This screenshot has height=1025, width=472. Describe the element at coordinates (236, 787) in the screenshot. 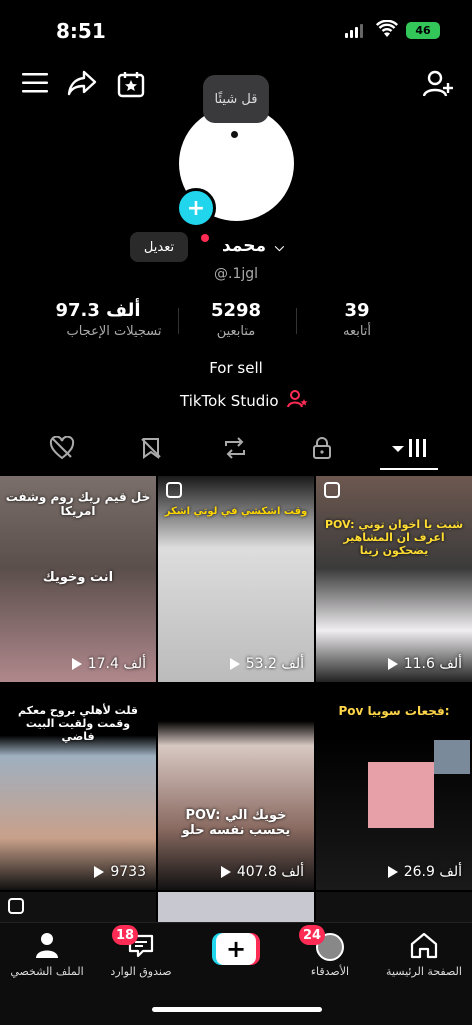

I see `video-tile: POV: خويك الي يحسب نفسه حلو 407.8 ألف` at that location.